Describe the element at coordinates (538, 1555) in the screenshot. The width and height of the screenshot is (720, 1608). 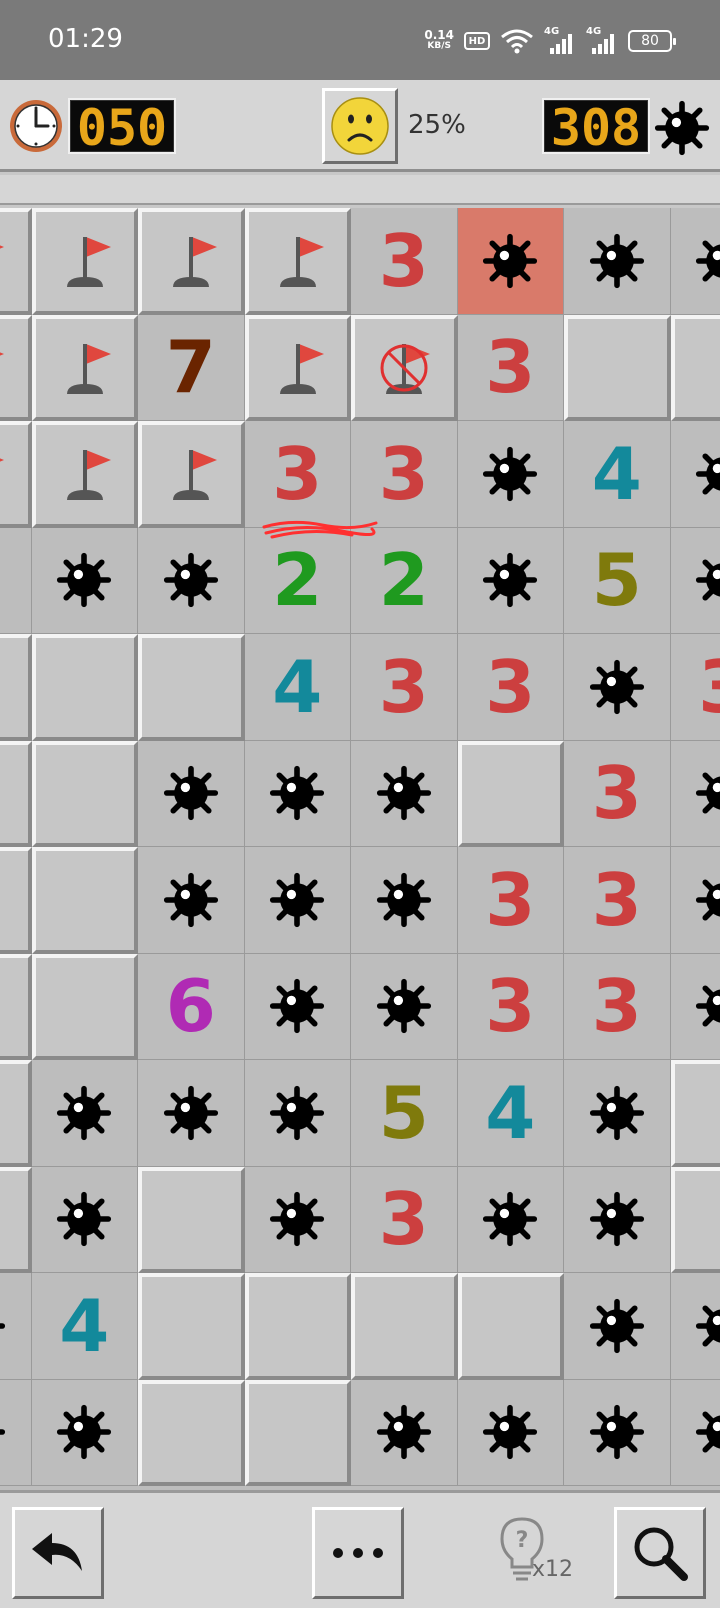
I see `hint-button: ? x12` at that location.